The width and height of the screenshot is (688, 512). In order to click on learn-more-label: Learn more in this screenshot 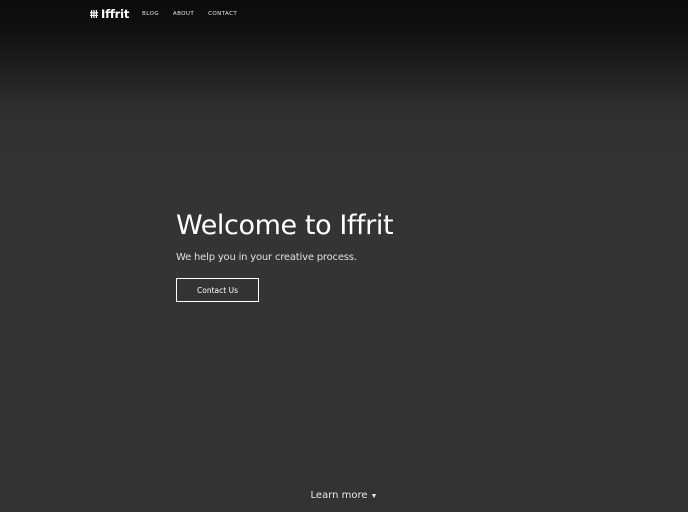, I will do `click(339, 495)`.